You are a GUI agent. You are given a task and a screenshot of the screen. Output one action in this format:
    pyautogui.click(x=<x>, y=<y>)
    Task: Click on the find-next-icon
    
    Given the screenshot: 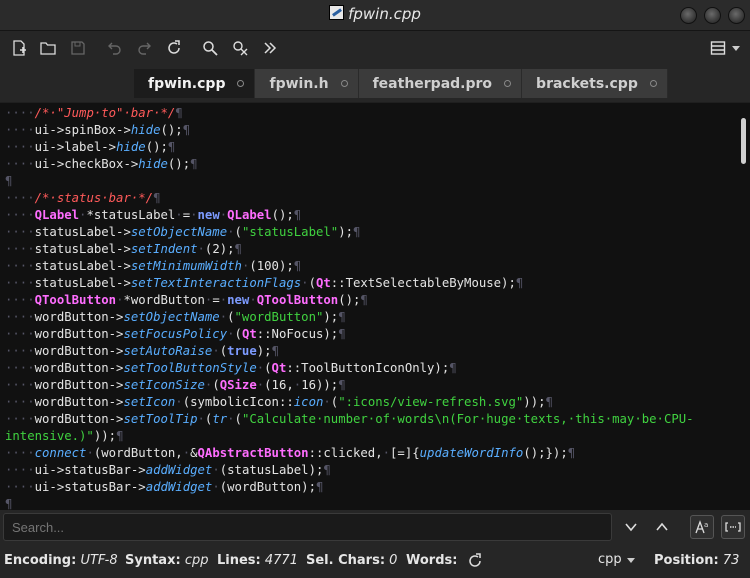 What is the action you would take?
    pyautogui.click(x=631, y=527)
    